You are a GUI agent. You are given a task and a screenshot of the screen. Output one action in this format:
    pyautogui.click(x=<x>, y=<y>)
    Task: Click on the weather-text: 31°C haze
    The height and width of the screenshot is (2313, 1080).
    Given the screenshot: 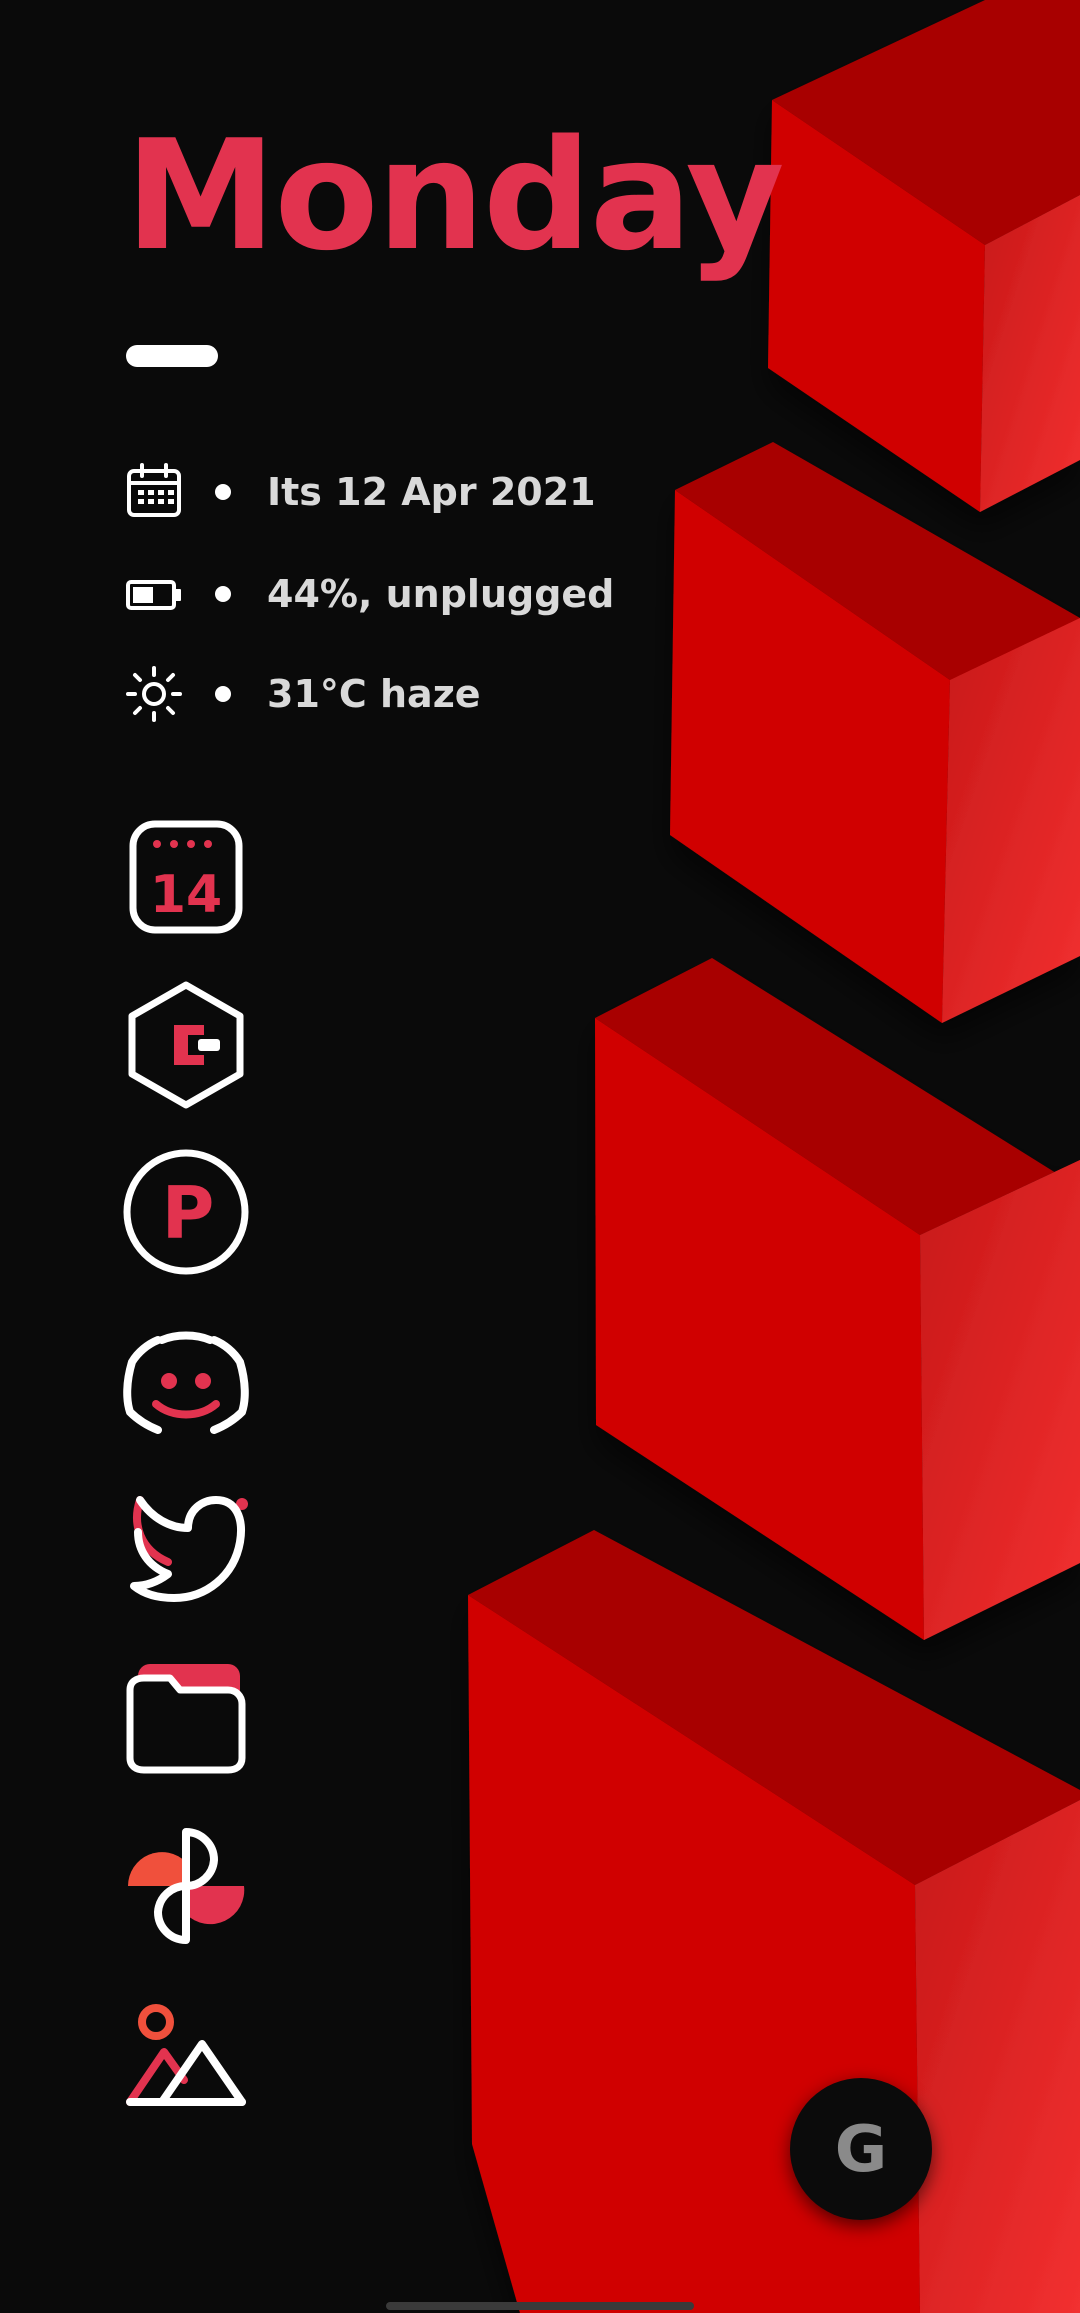 What is the action you would take?
    pyautogui.click(x=374, y=694)
    